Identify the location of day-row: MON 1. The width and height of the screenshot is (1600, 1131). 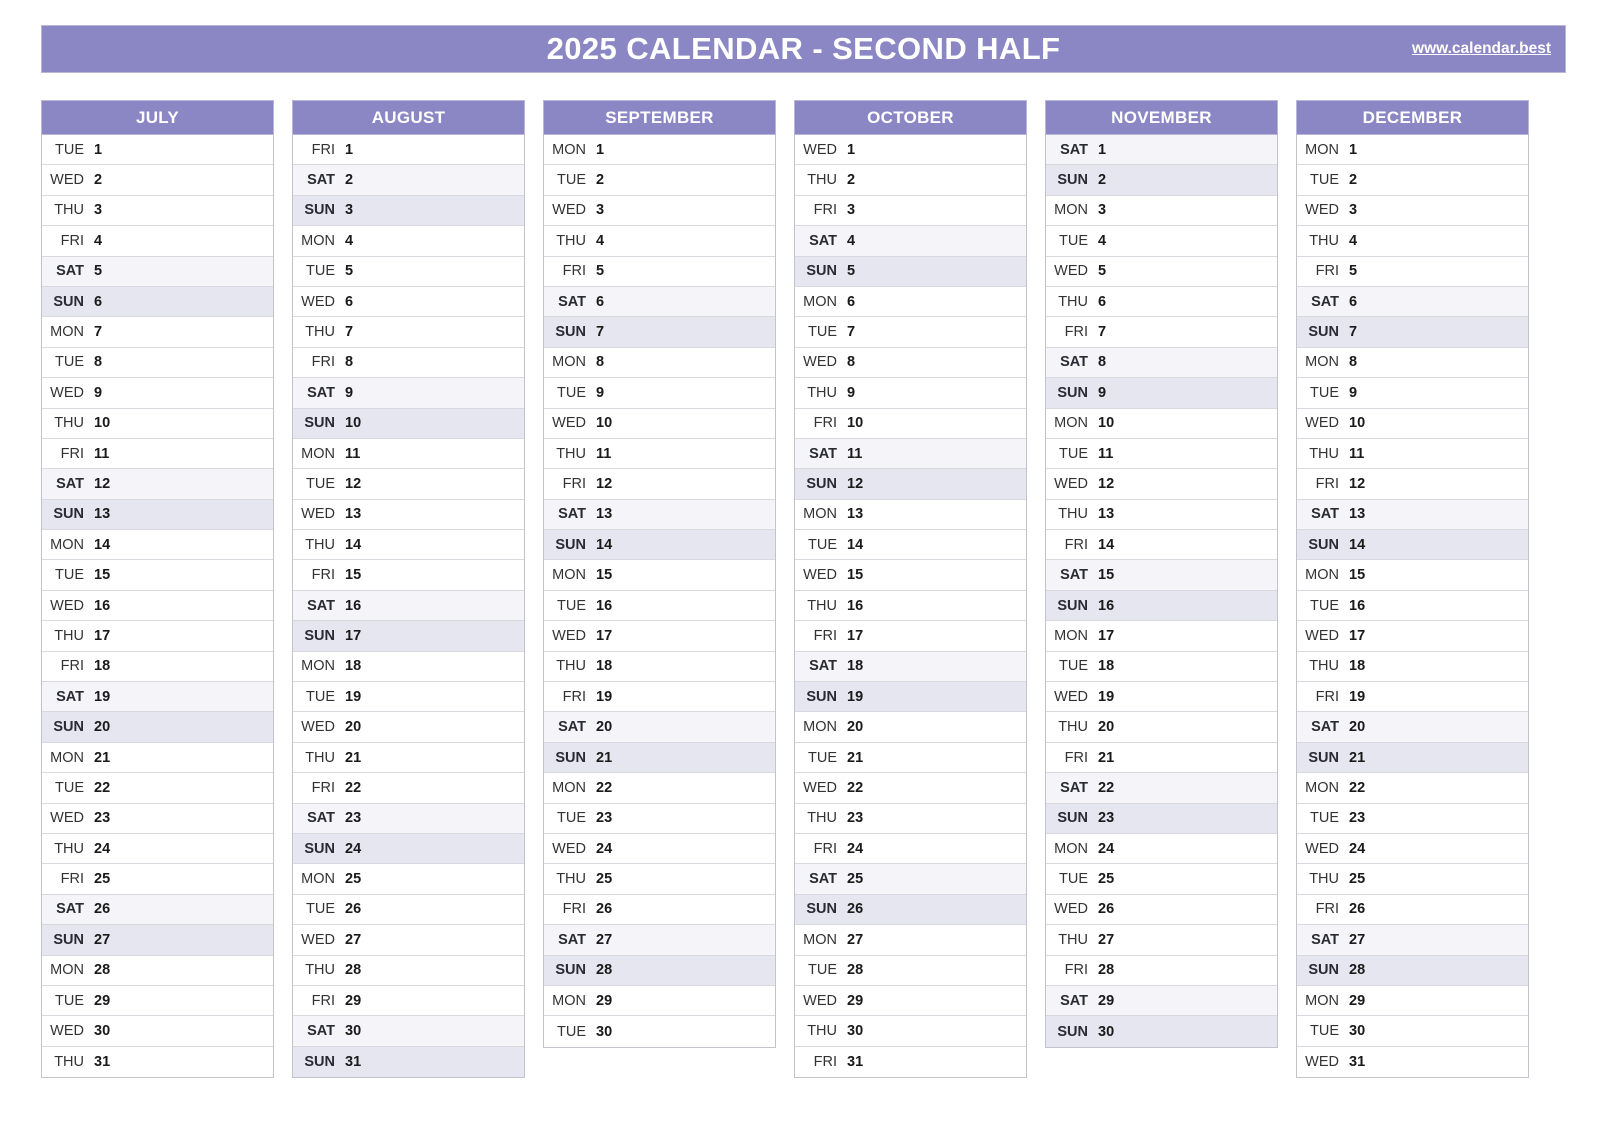
(1412, 150).